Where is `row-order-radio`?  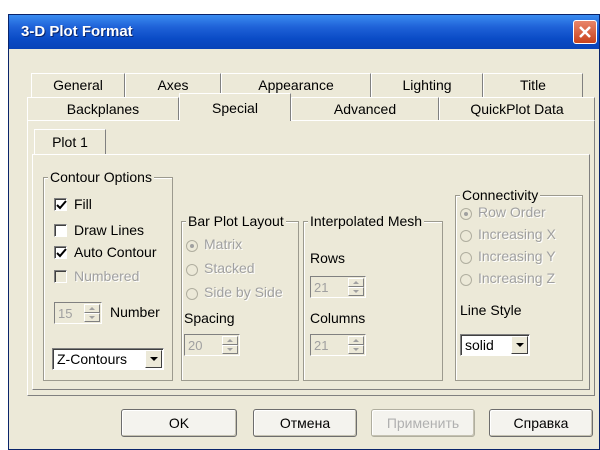 row-order-radio is located at coordinates (466, 214).